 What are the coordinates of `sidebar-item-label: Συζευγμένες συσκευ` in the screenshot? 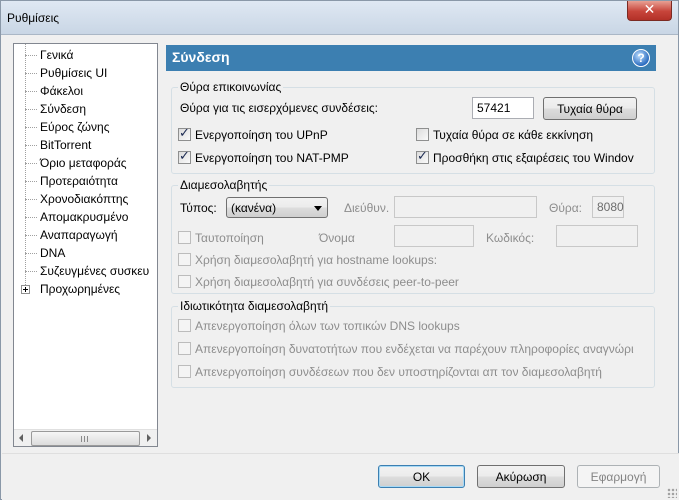 It's located at (95, 271).